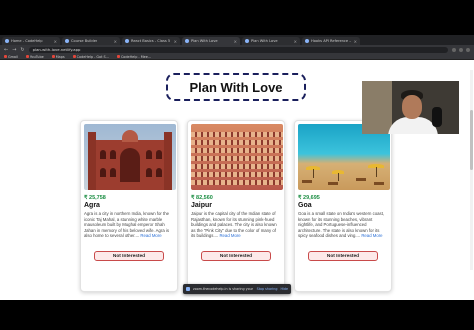 This screenshot has height=330, width=474. I want to click on page-title-box: Plan With Love, so click(236, 87).